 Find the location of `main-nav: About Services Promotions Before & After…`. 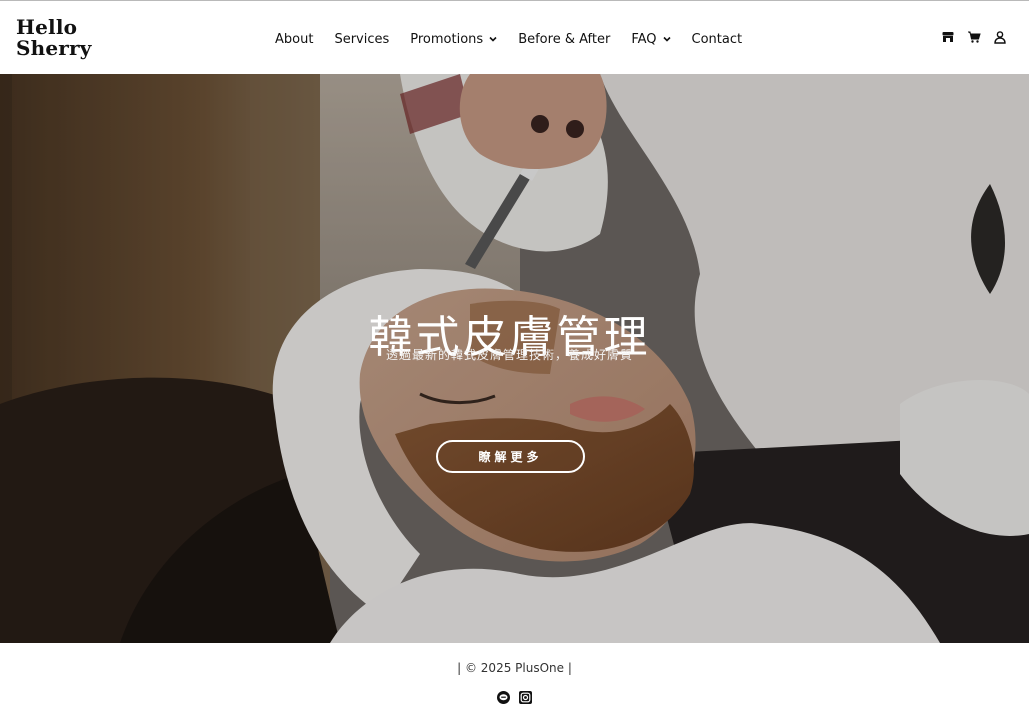

main-nav: About Services Promotions Before & After… is located at coordinates (519, 39).